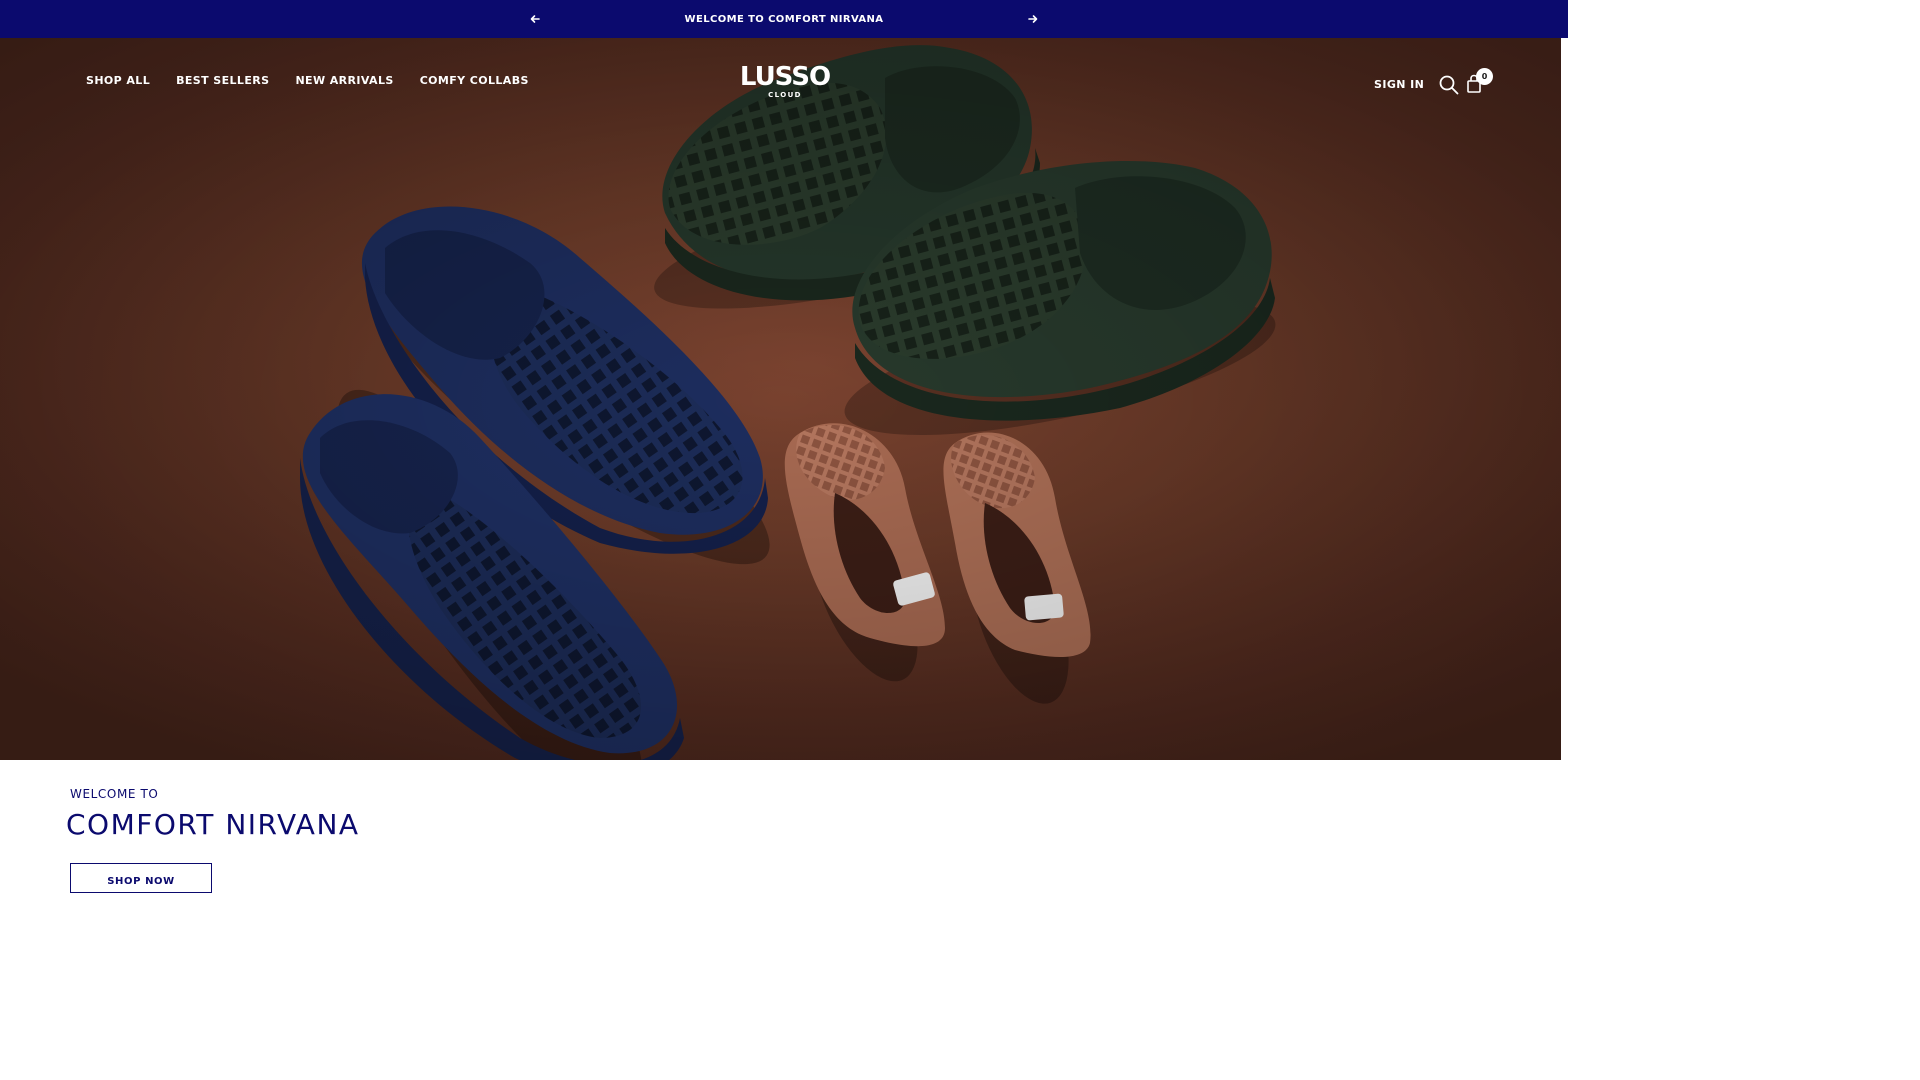  I want to click on page-title: COMFORT NIRVANA, so click(213, 824).